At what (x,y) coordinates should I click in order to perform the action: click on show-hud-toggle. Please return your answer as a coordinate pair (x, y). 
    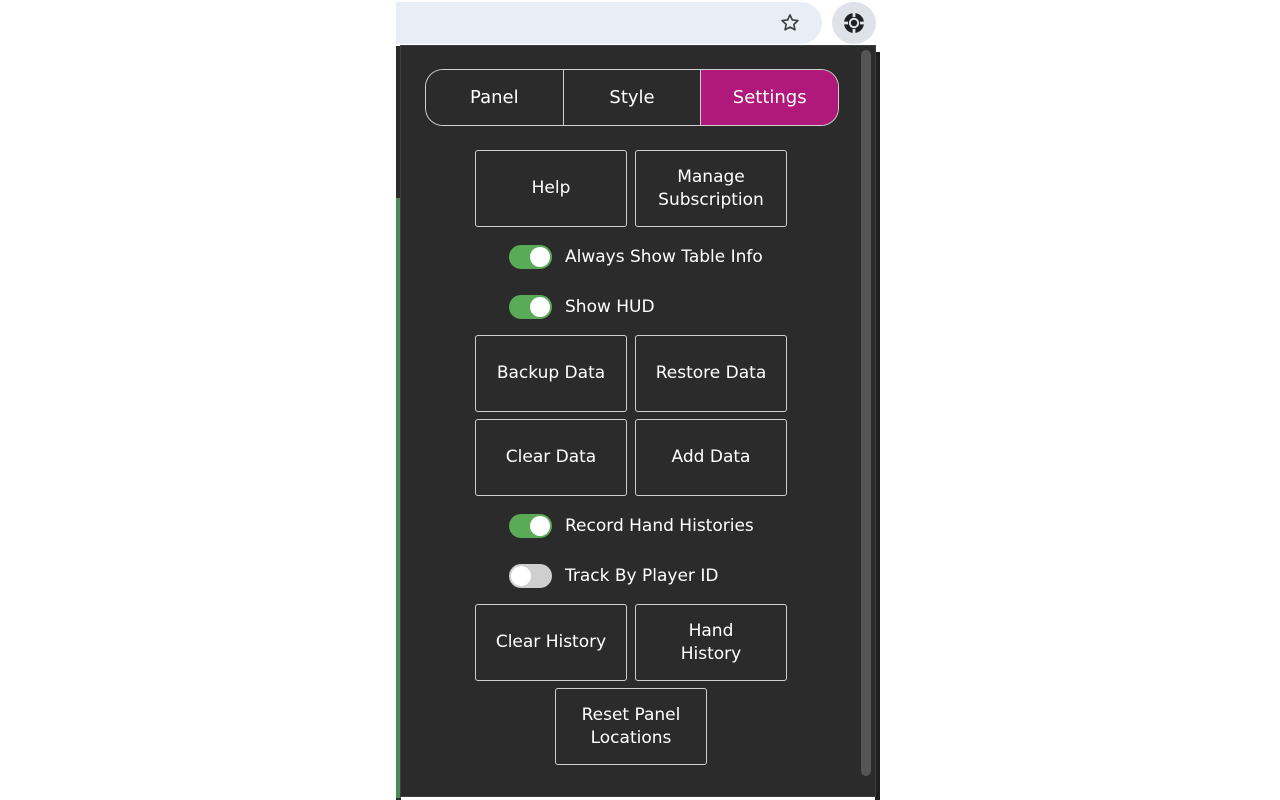
    Looking at the image, I should click on (530, 307).